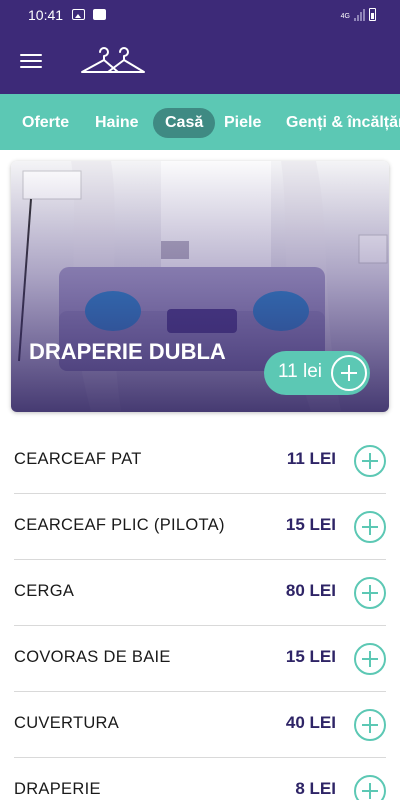 The width and height of the screenshot is (400, 800). Describe the element at coordinates (99, 14) in the screenshot. I see `check-icon` at that location.